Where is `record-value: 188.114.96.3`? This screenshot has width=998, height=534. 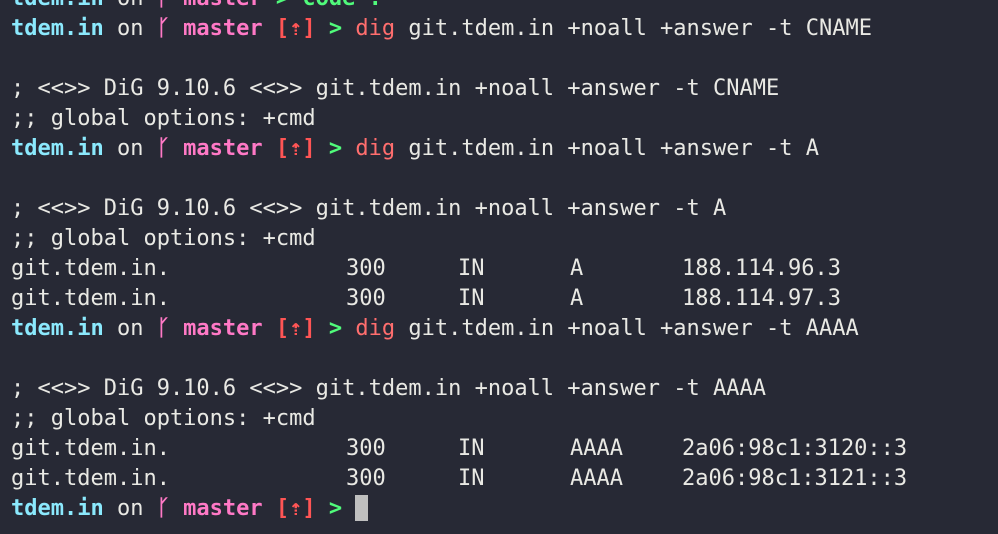
record-value: 188.114.96.3 is located at coordinates (761, 268).